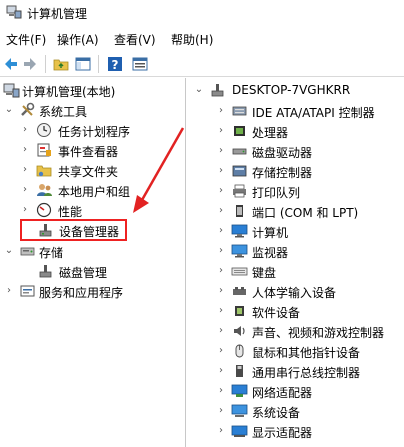 Image resolution: width=404 pixels, height=447 pixels. Describe the element at coordinates (313, 113) in the screenshot. I see `device-category-label: IDE ATA/ATAPI 控制器` at that location.